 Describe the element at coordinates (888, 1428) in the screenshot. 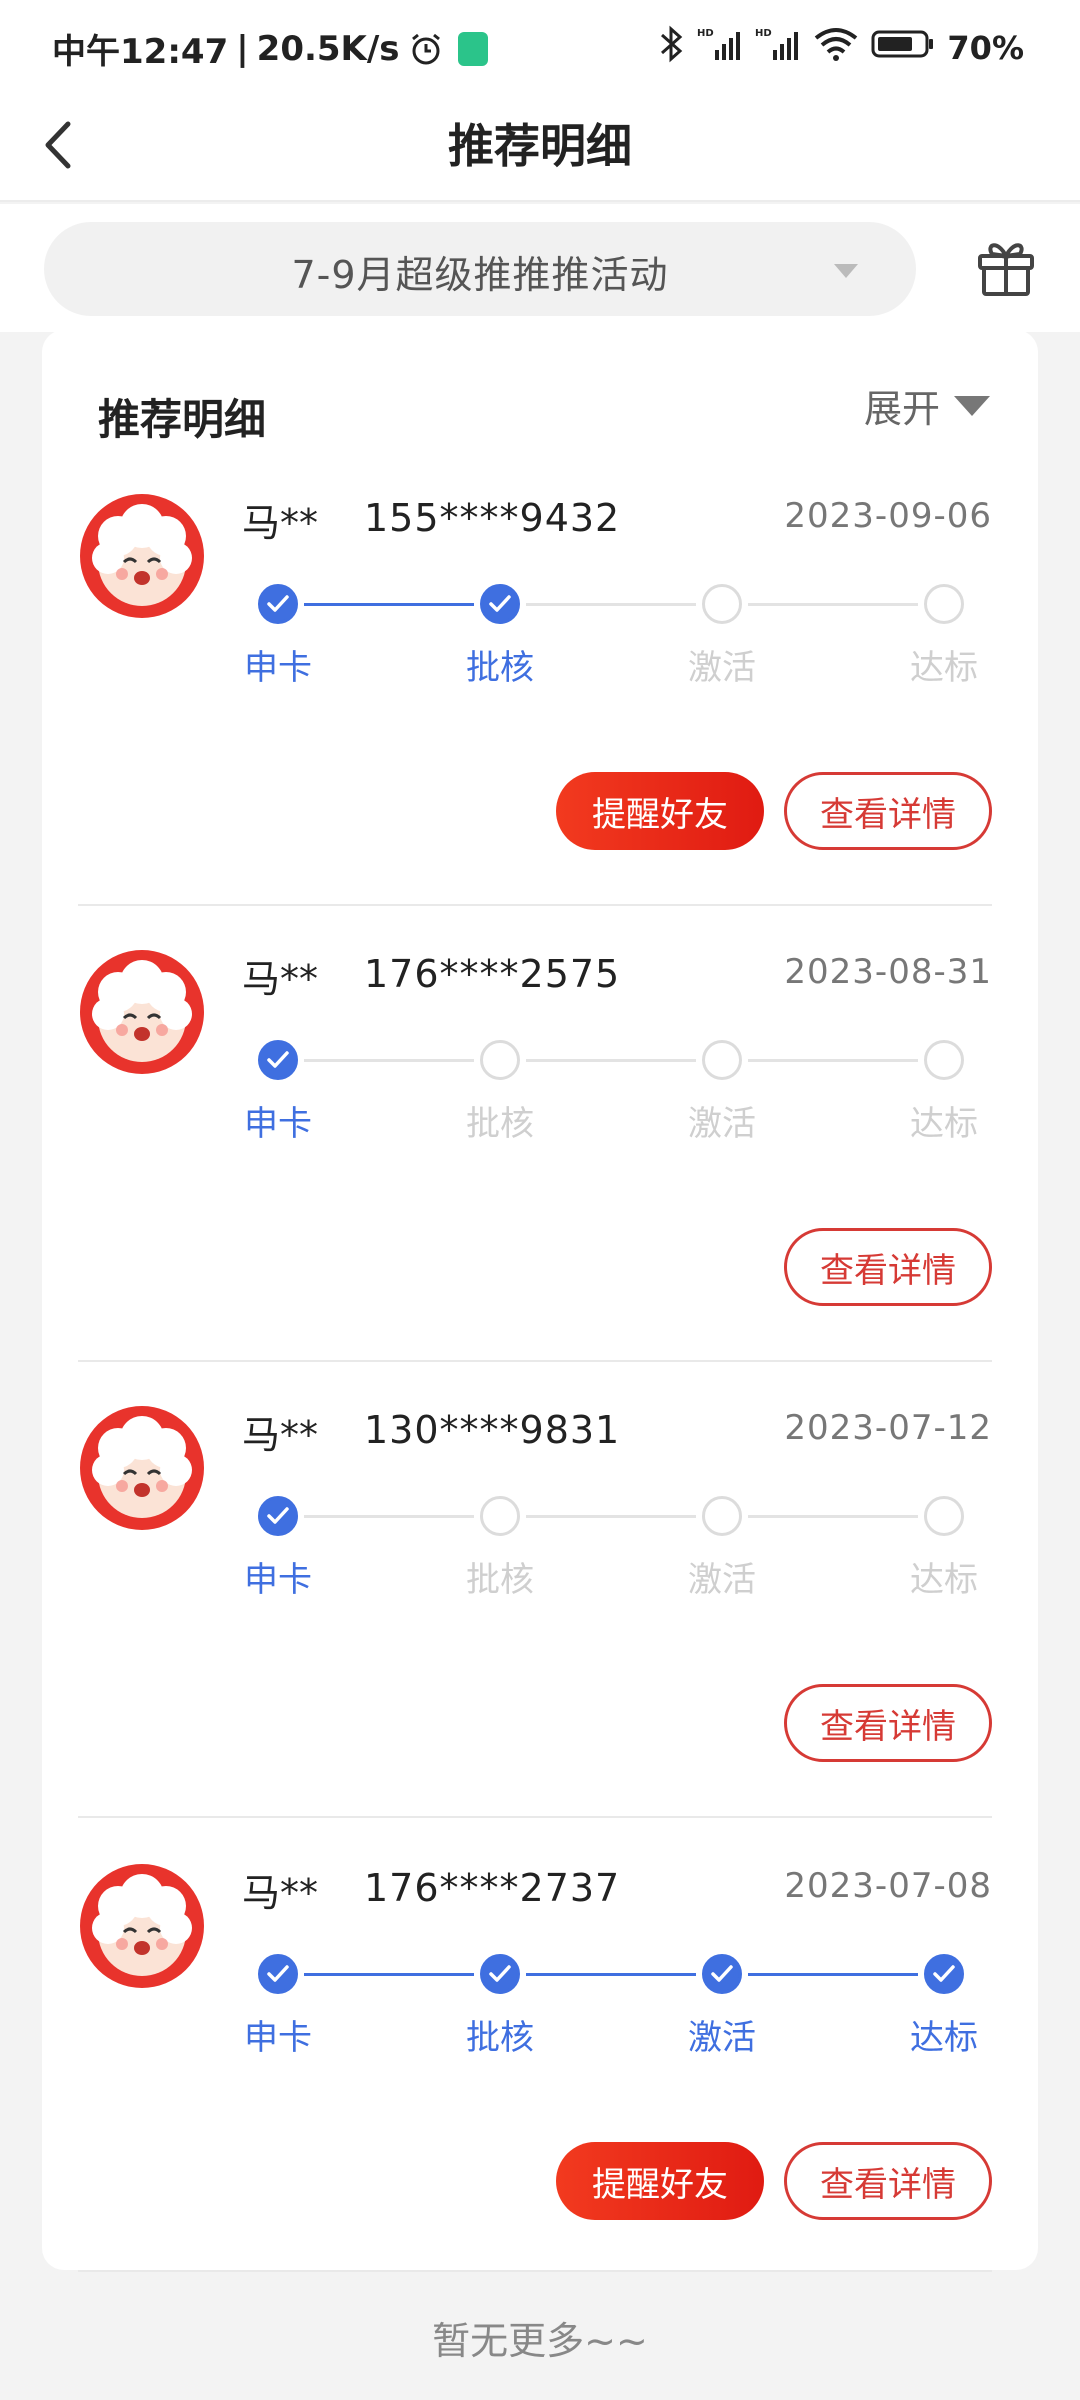

I see `record-date: 2023-07-12` at that location.